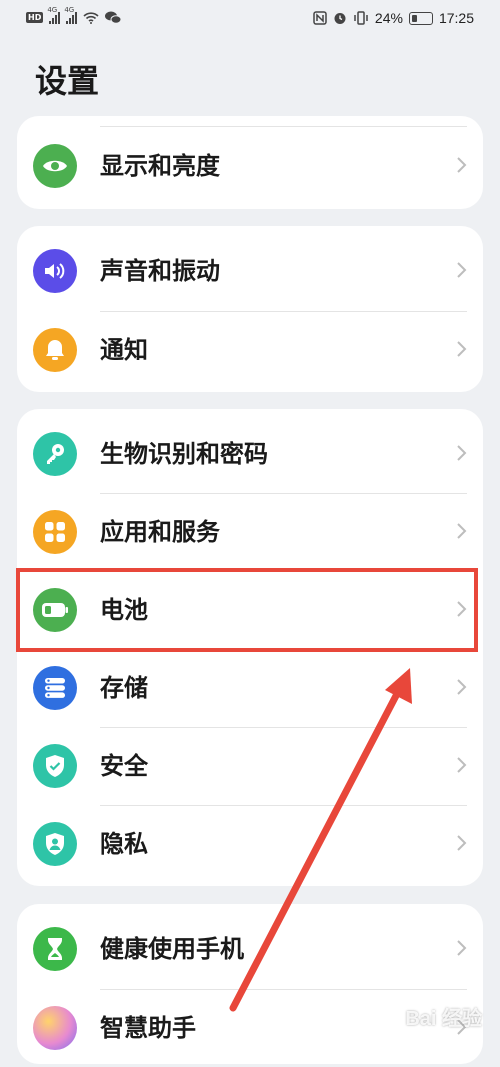  What do you see at coordinates (184, 454) in the screenshot?
I see `settings-item-label: 生物识别和密码` at bounding box center [184, 454].